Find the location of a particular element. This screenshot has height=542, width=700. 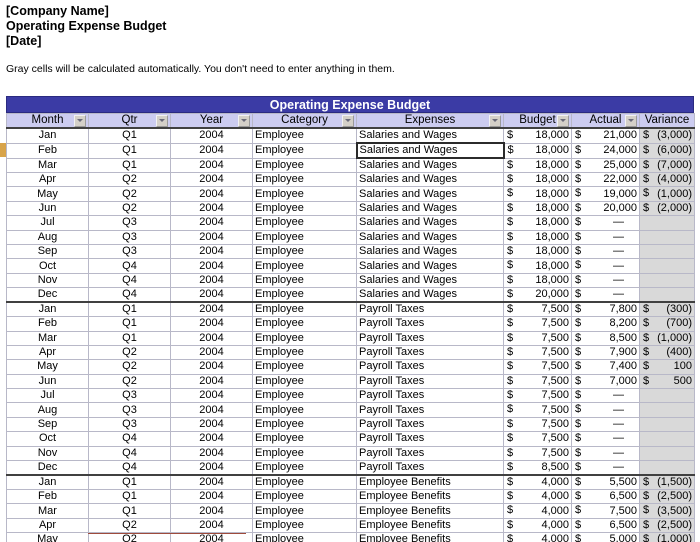

cell-actual: $7,000 is located at coordinates (605, 381).